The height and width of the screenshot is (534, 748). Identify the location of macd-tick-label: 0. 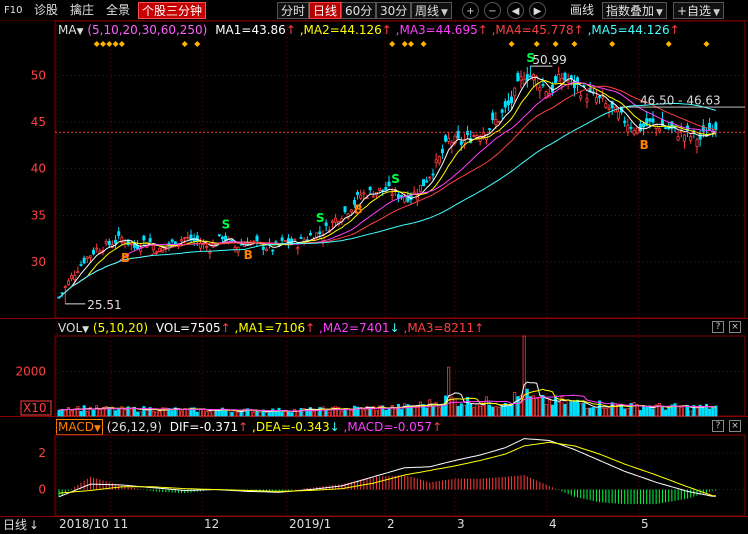
(42, 490).